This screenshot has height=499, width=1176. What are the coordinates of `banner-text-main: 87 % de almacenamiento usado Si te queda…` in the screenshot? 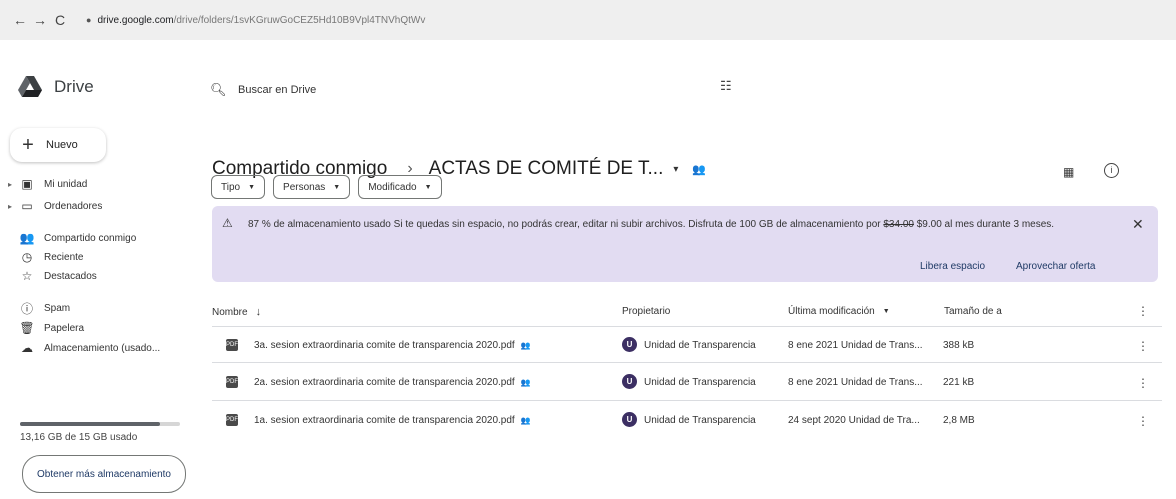 It's located at (566, 224).